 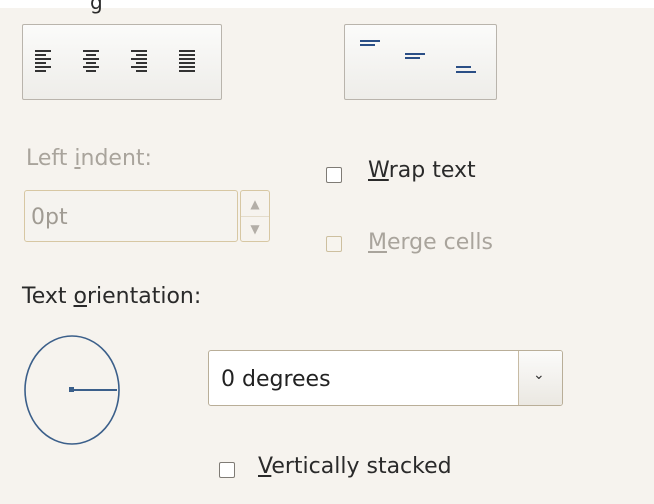 I want to click on align-left-icon, so click(x=43, y=62).